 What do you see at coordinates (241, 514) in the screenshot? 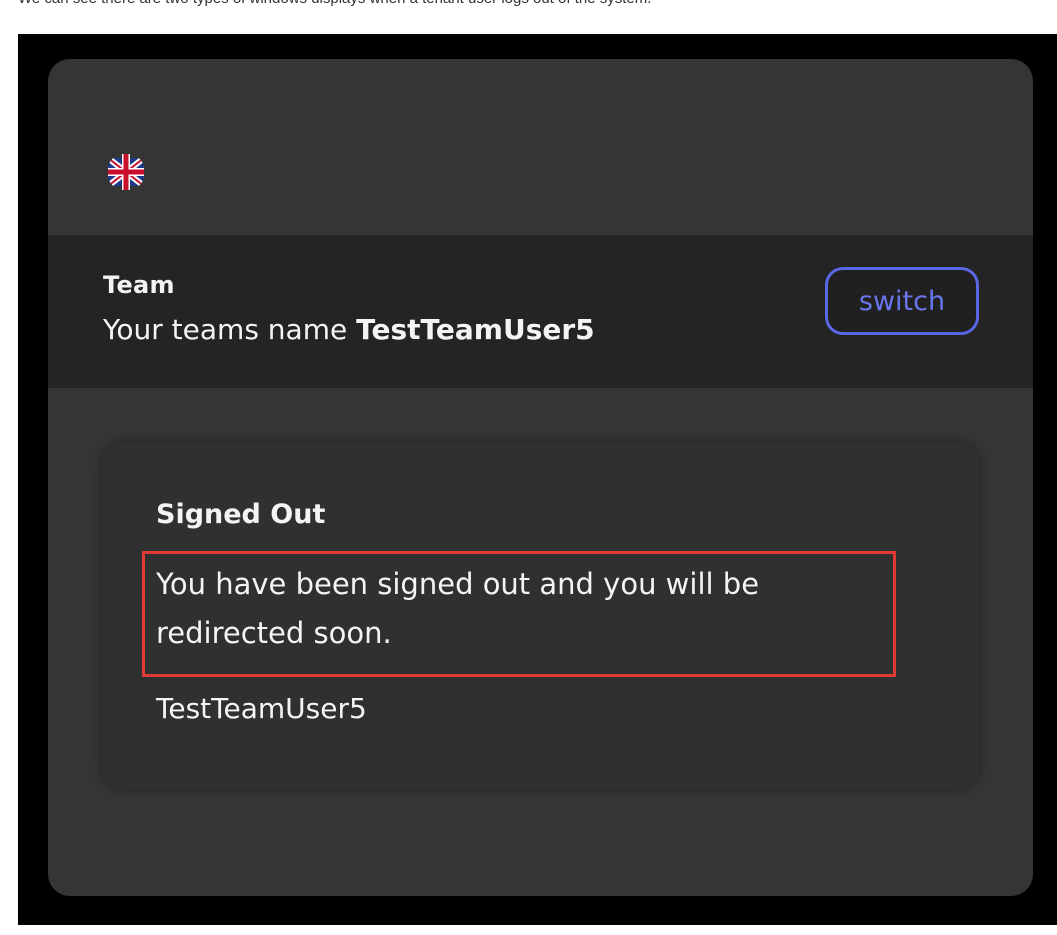
I see `signed-out-title: Signed Out` at bounding box center [241, 514].